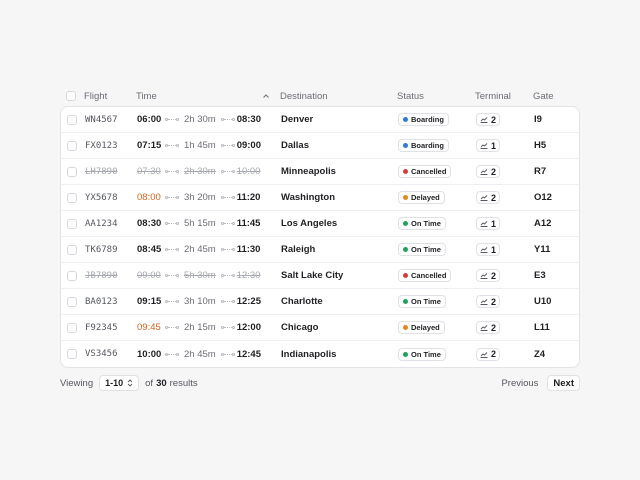 This screenshot has height=480, width=640. Describe the element at coordinates (563, 383) in the screenshot. I see `next-button: Next` at that location.